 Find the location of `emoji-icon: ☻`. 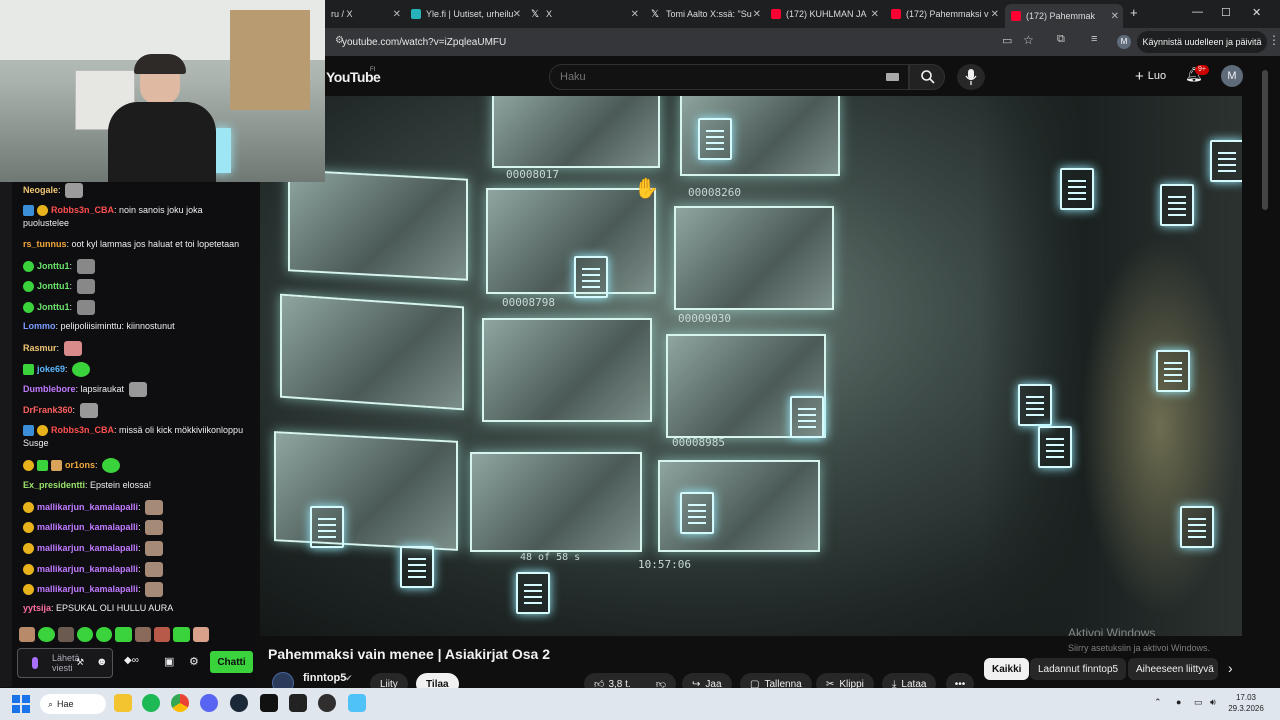

emoji-icon: ☻ is located at coordinates (102, 662).